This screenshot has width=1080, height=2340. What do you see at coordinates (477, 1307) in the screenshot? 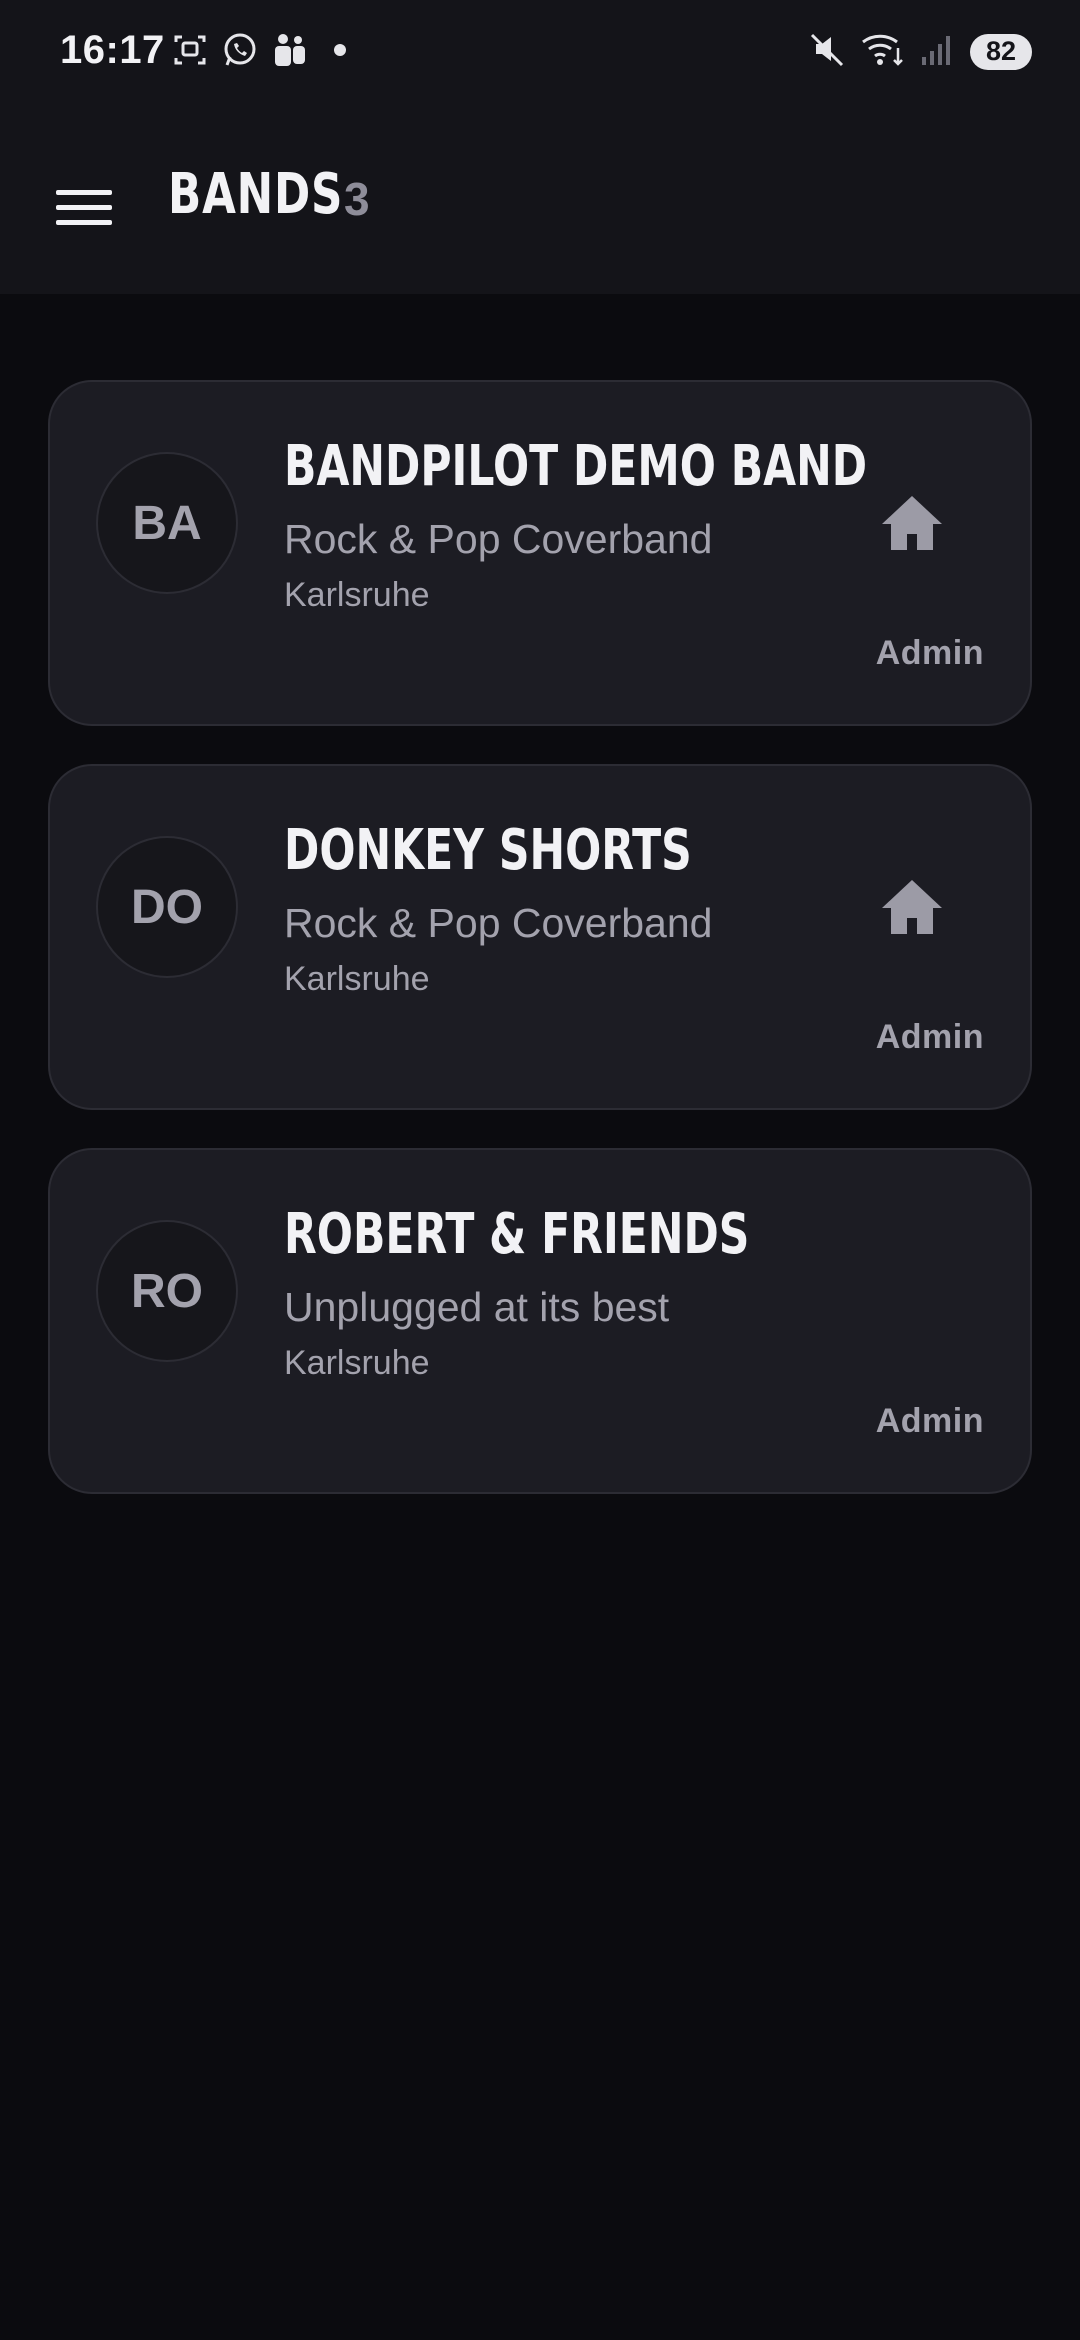
I see `band-genre: Unplugged at its best` at bounding box center [477, 1307].